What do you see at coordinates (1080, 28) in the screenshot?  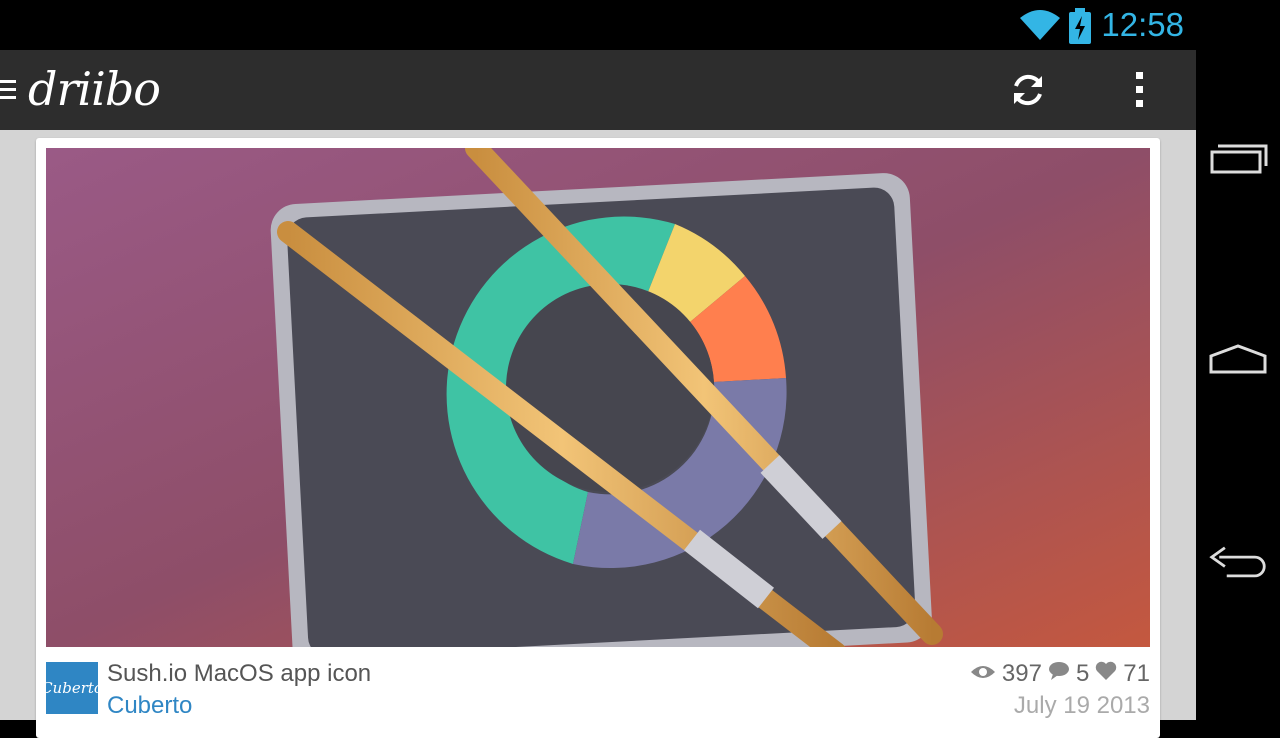 I see `battery-charging-icon` at bounding box center [1080, 28].